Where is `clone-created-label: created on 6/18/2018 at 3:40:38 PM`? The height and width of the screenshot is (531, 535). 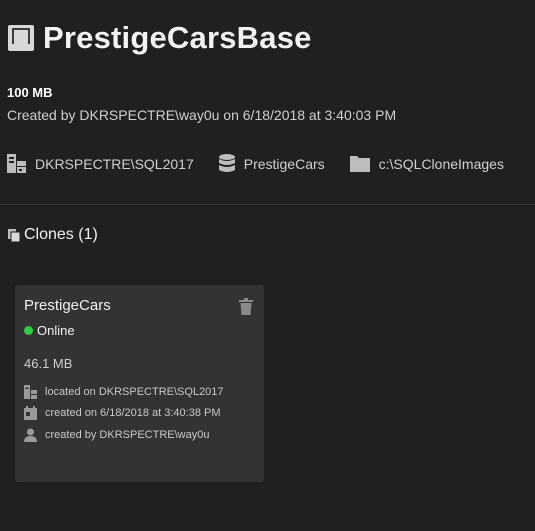
clone-created-label: created on 6/18/2018 at 3:40:38 PM is located at coordinates (133, 413).